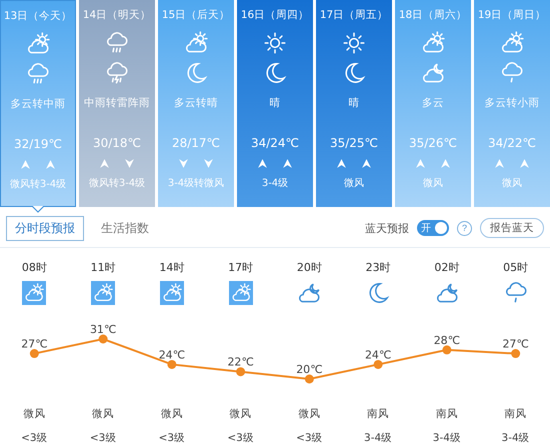 This screenshot has width=550, height=448. What do you see at coordinates (34, 267) in the screenshot?
I see `hour-label: 08时` at bounding box center [34, 267].